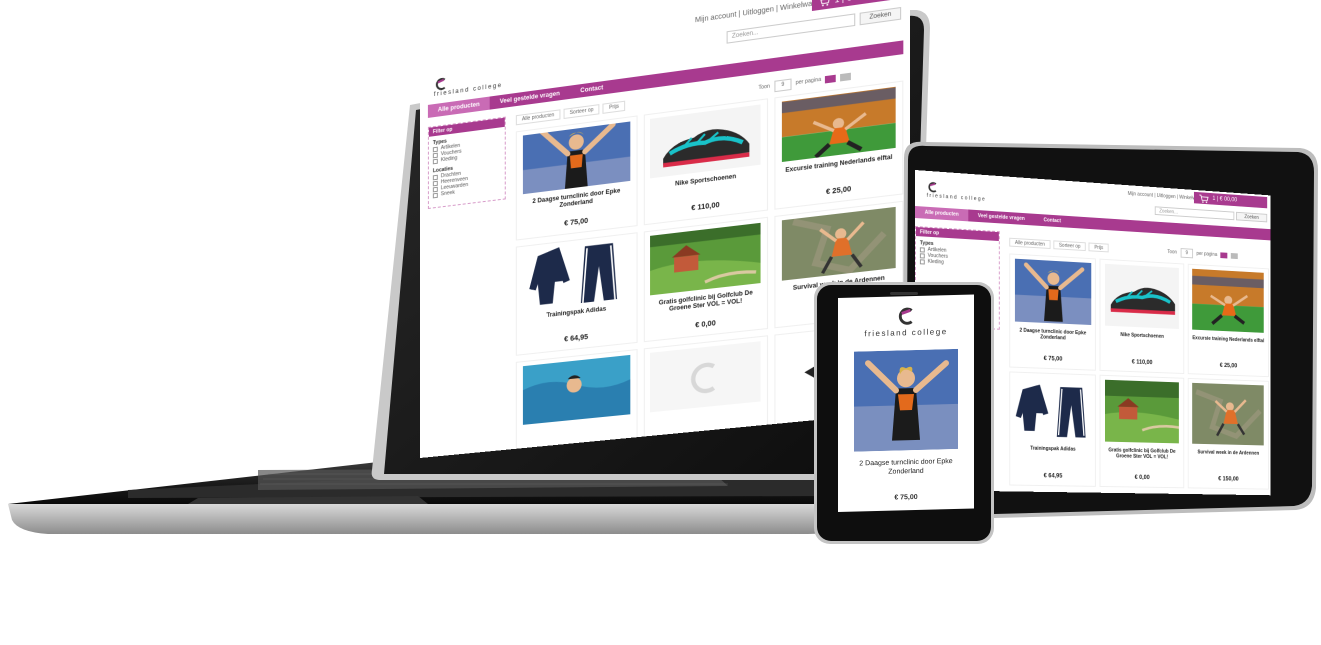 The height and width of the screenshot is (645, 1321). Describe the element at coordinates (855, 2) in the screenshot. I see `cart-summary: 1 | € 00,00` at that location.